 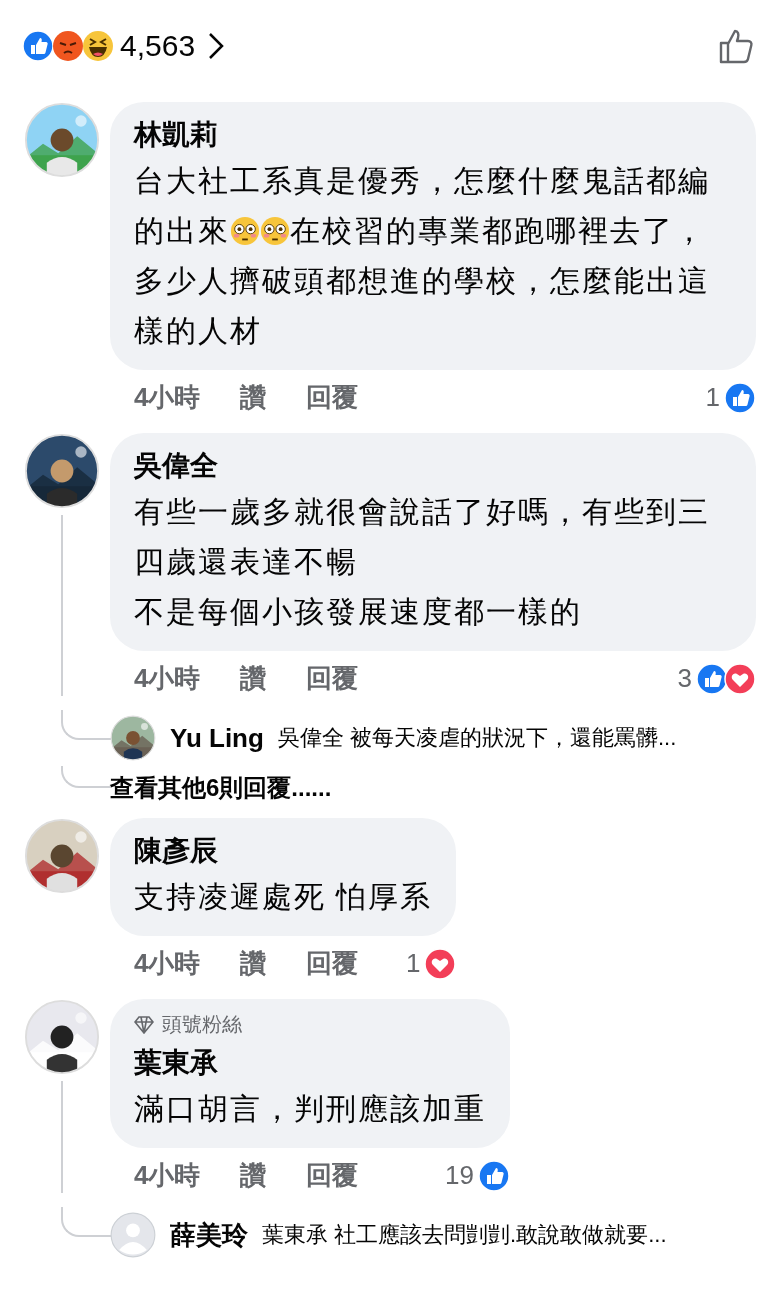 I want to click on reaction-count: 19, so click(x=459, y=1175).